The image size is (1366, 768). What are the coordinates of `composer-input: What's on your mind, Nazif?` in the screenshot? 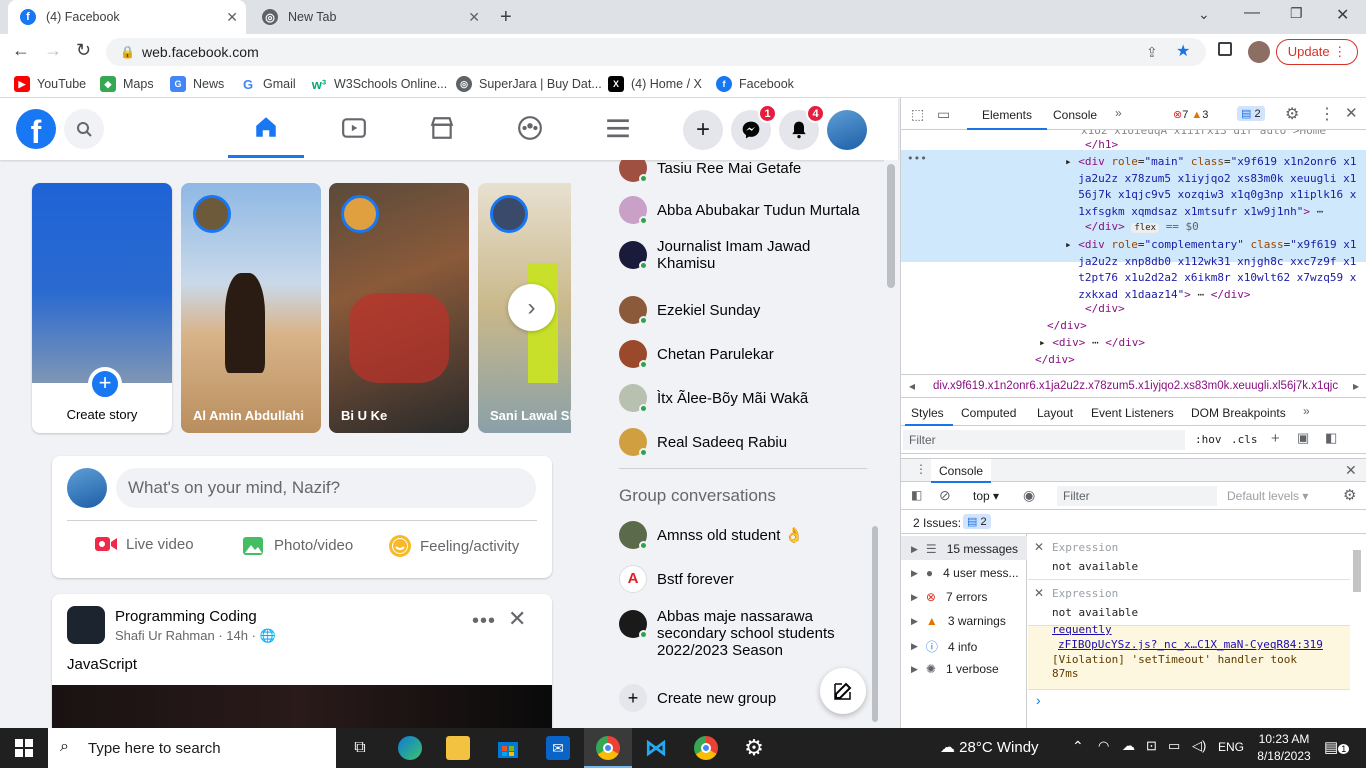 It's located at (326, 488).